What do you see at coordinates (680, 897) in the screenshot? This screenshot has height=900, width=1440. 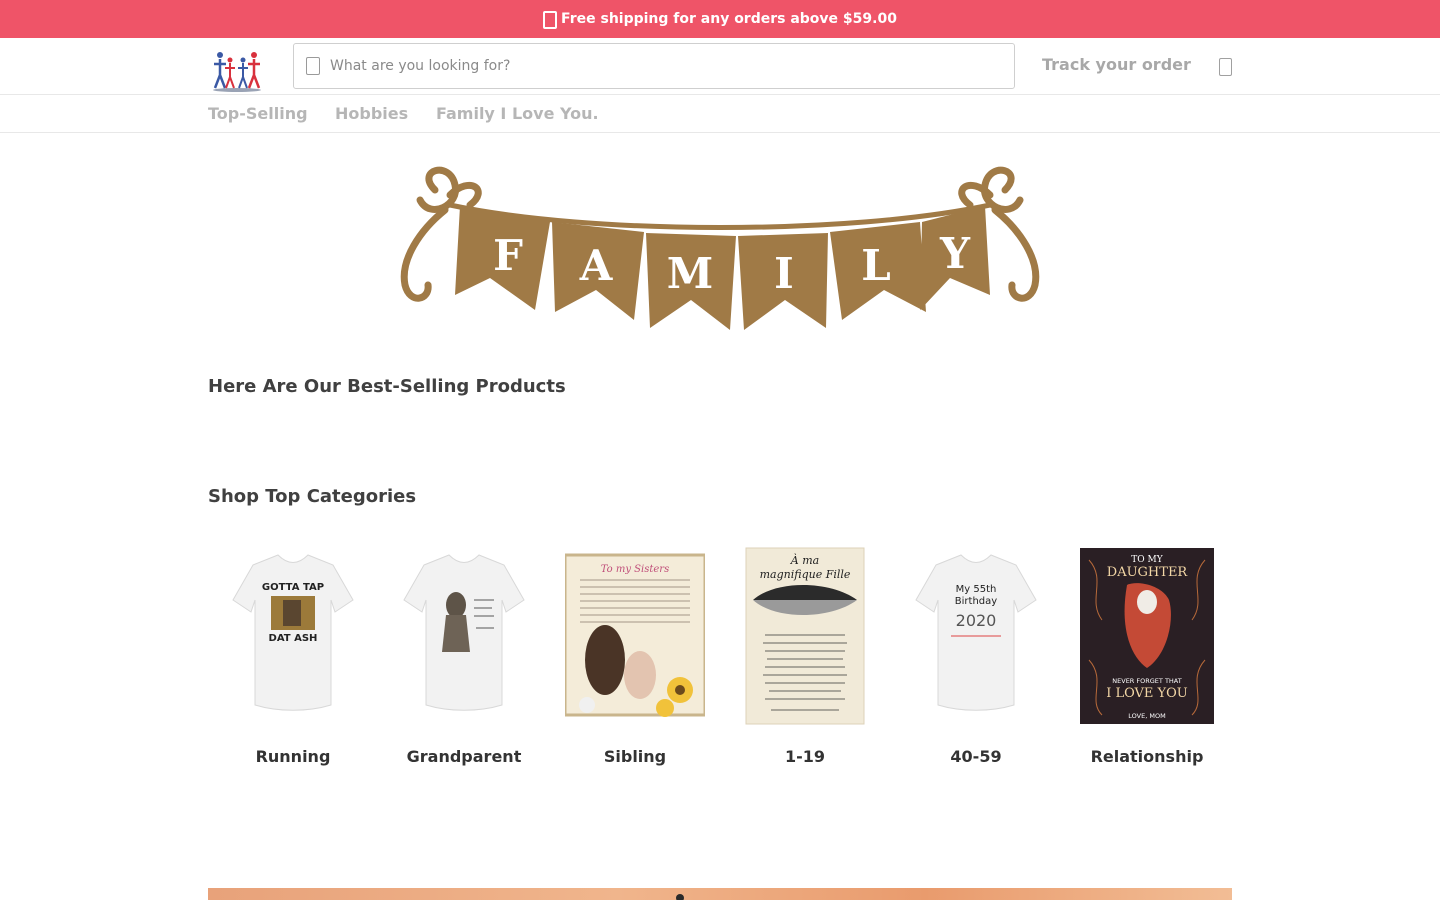 I see `promo-banner-figure` at bounding box center [680, 897].